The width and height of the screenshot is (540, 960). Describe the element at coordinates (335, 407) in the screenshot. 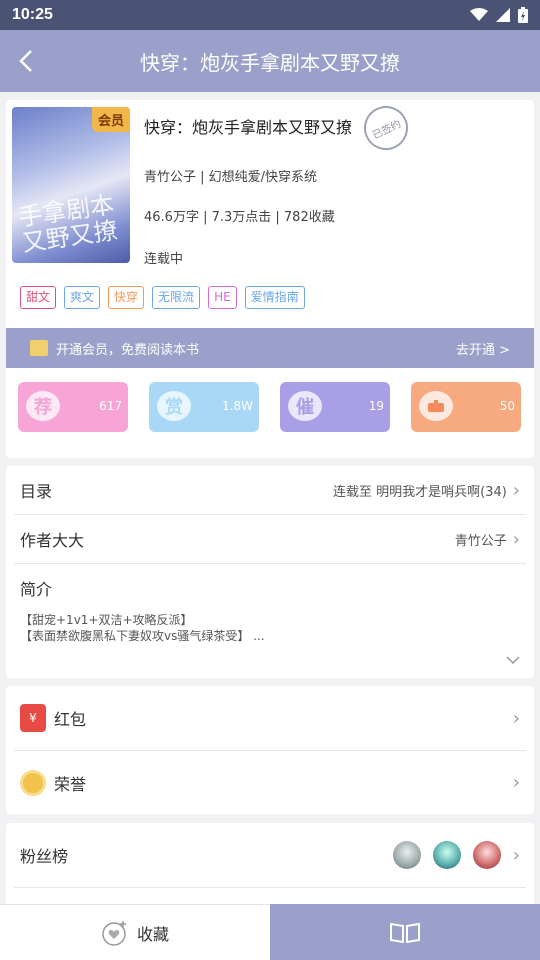

I see `urge-button: 催 19` at that location.